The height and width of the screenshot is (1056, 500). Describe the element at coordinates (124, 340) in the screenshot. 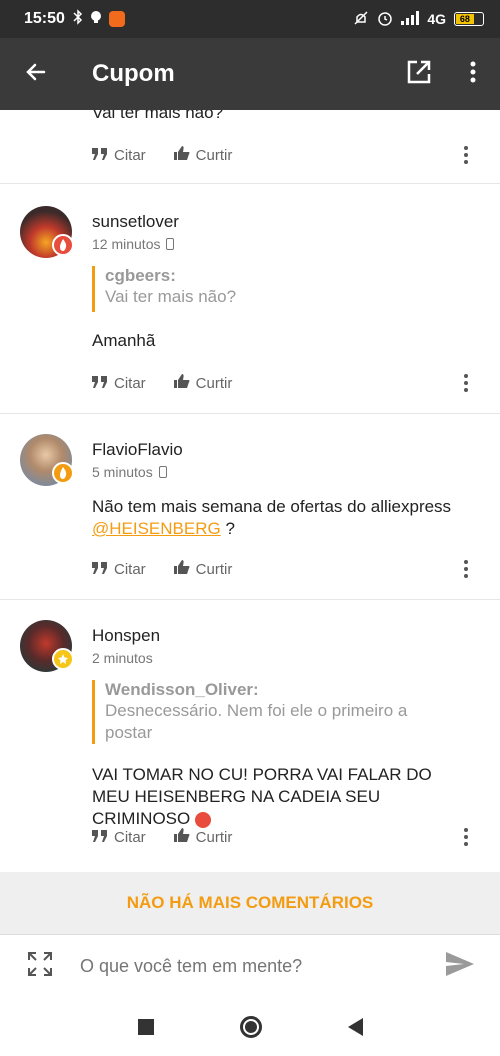

I see `comment-body: Amanhã` at that location.